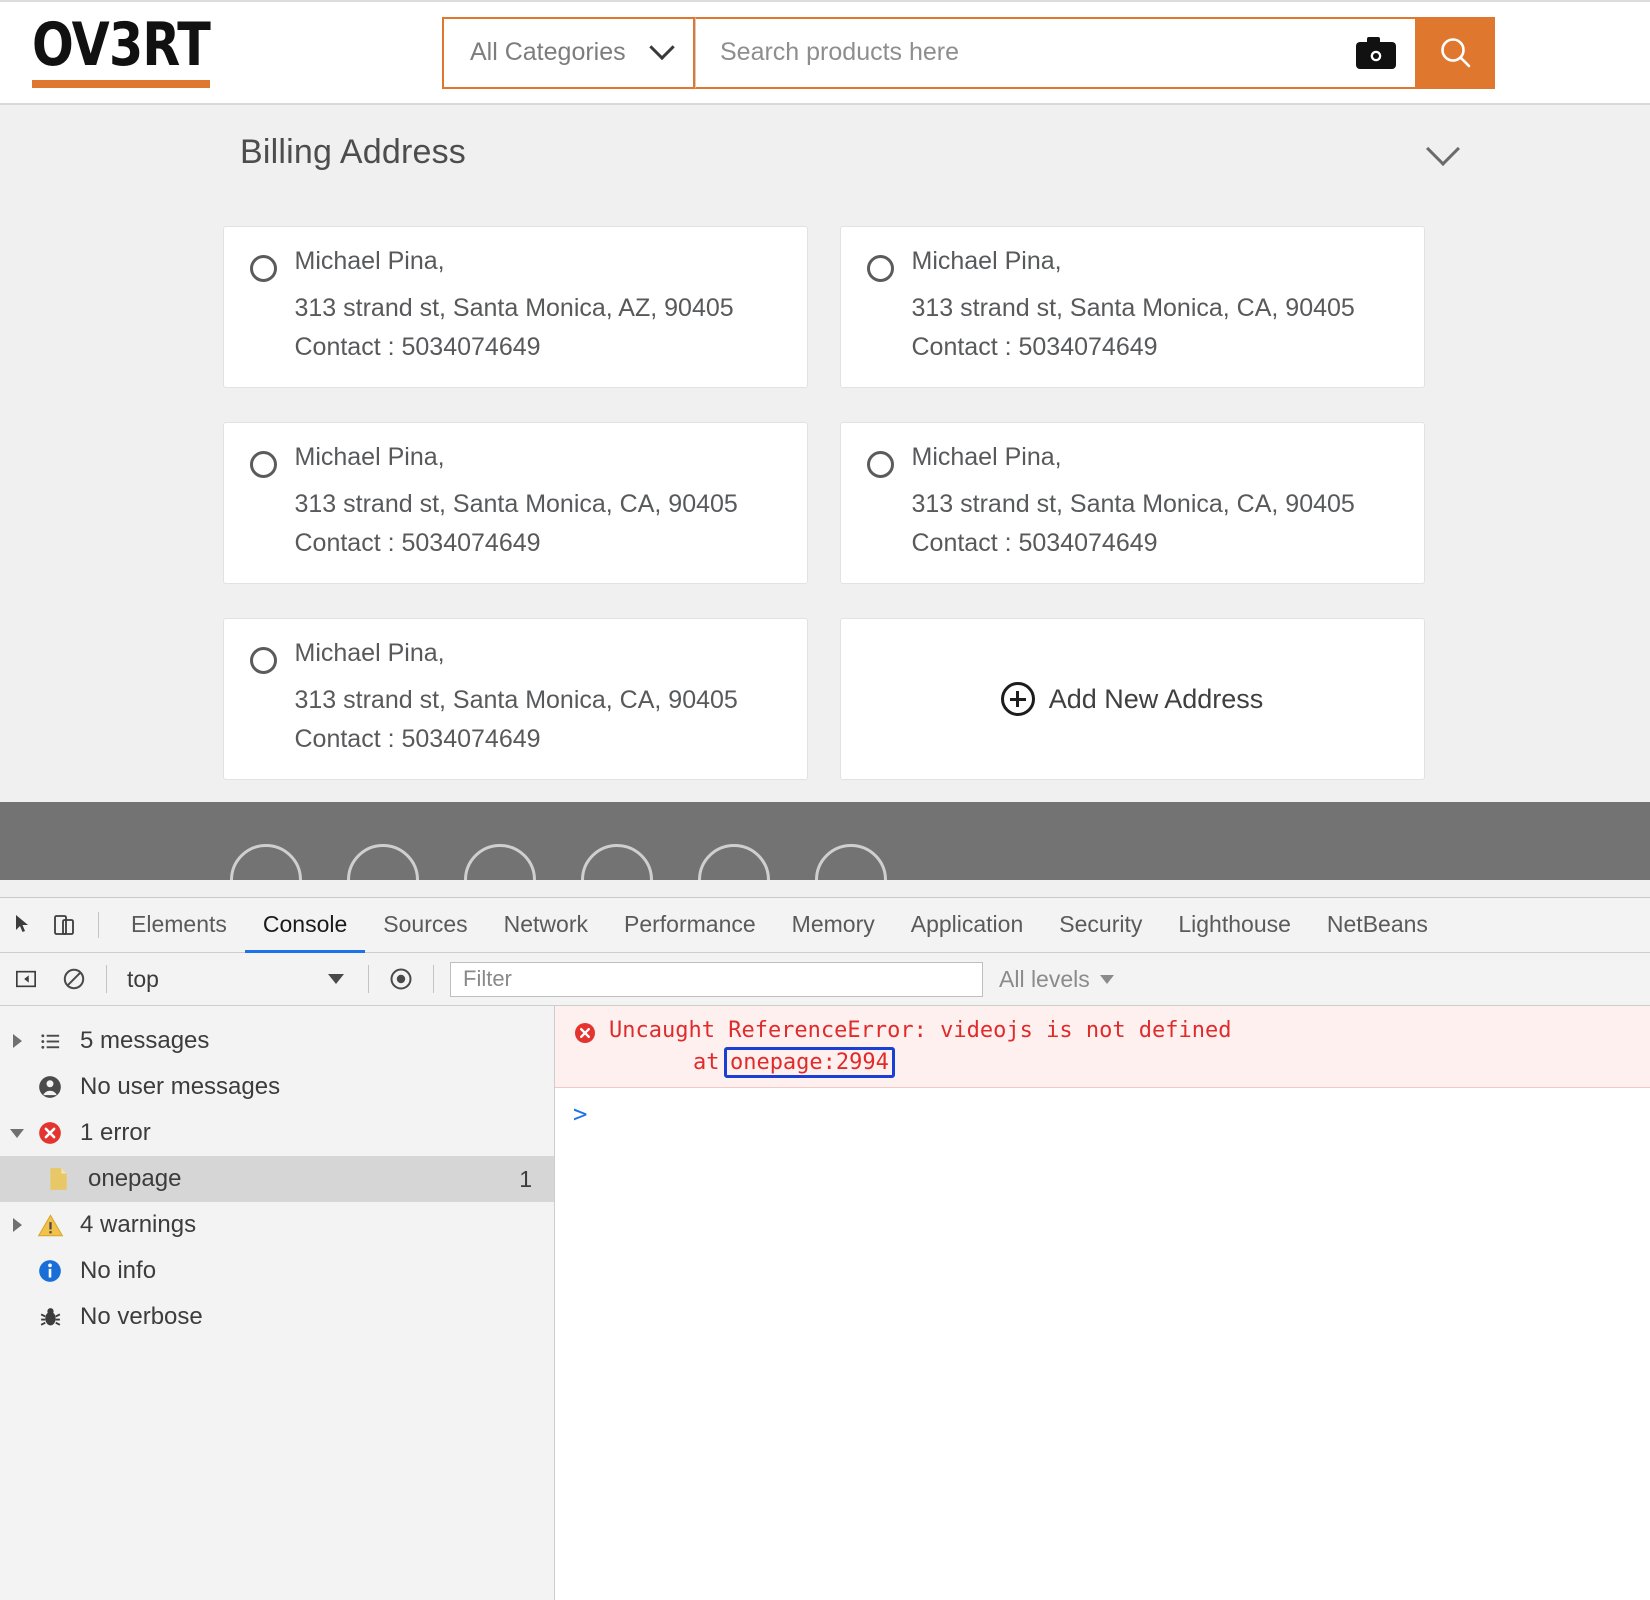 The height and width of the screenshot is (1600, 1650). What do you see at coordinates (558, 862) in the screenshot?
I see `overlay-circles` at bounding box center [558, 862].